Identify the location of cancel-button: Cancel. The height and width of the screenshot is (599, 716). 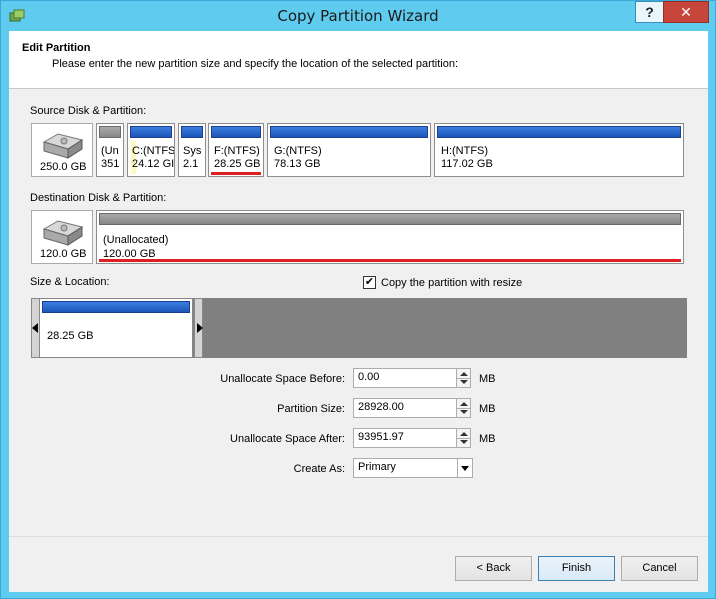
(659, 568).